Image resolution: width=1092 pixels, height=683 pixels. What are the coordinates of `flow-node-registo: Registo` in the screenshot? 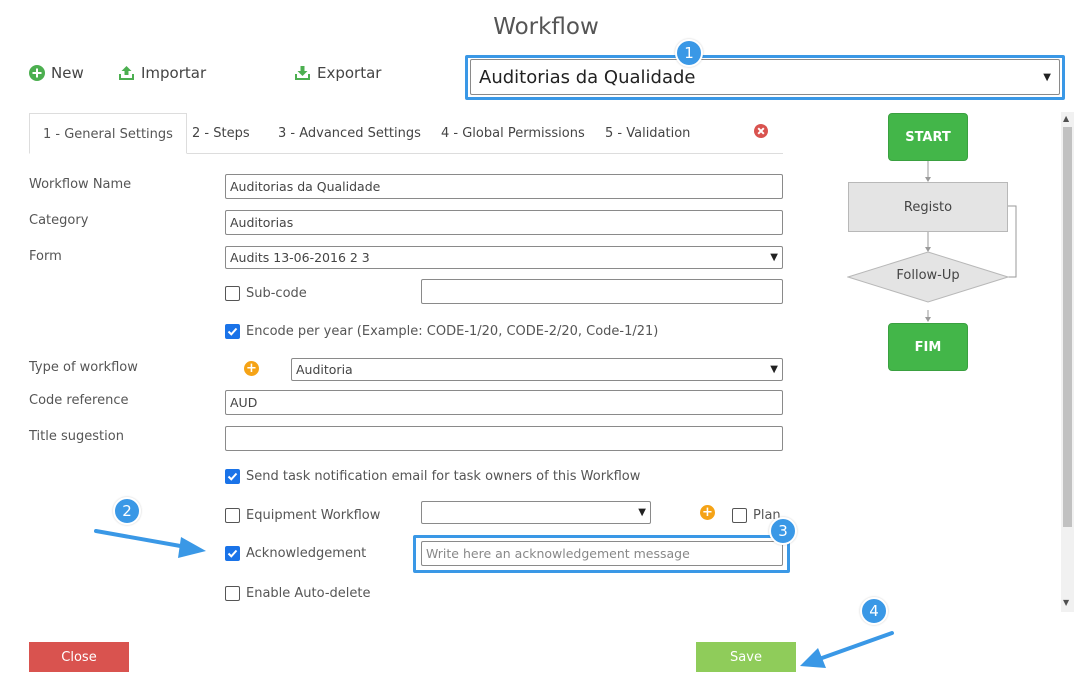 It's located at (928, 207).